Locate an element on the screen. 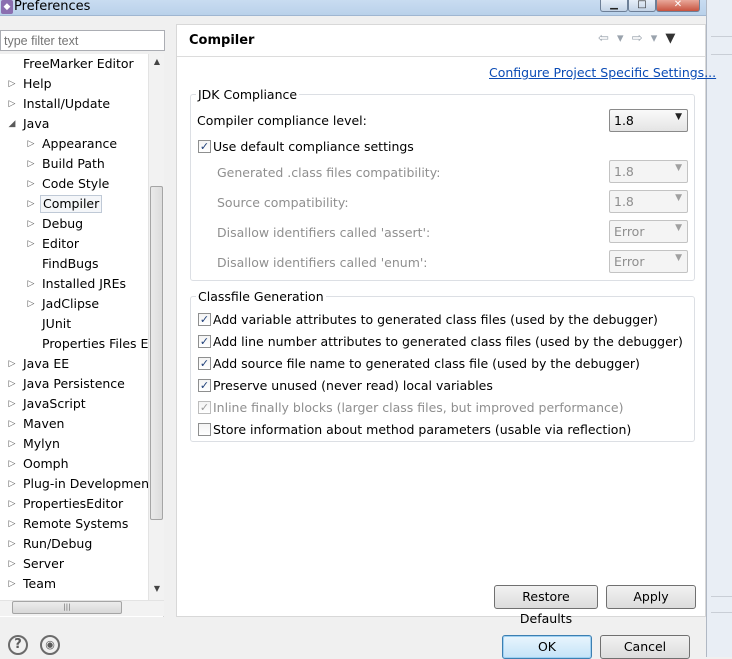  tree-item-code-style: Code Style is located at coordinates (75, 184).